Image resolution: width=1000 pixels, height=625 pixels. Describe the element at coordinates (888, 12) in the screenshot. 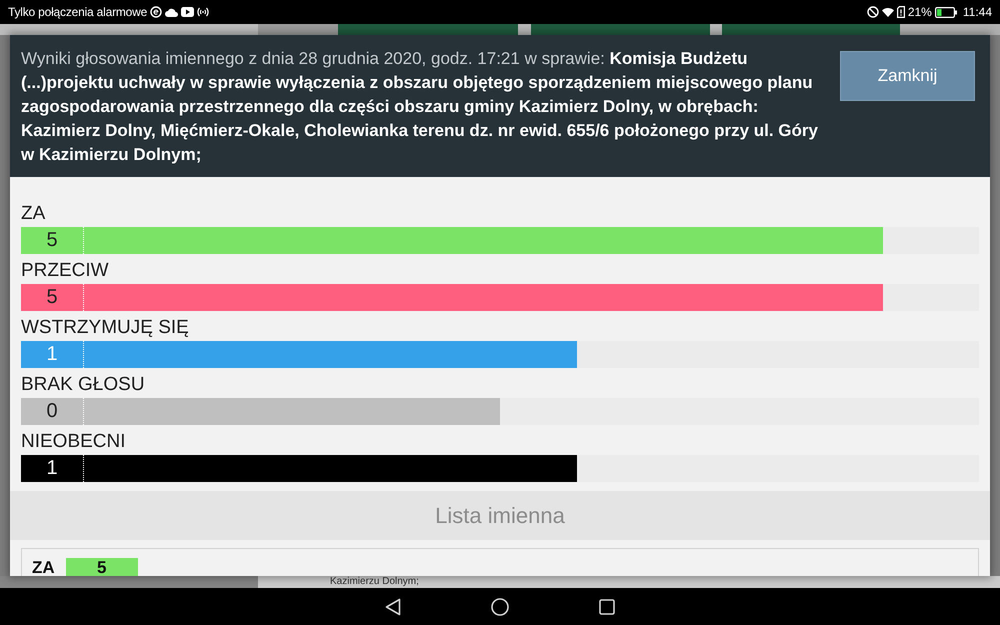

I see `wifi-icon` at that location.